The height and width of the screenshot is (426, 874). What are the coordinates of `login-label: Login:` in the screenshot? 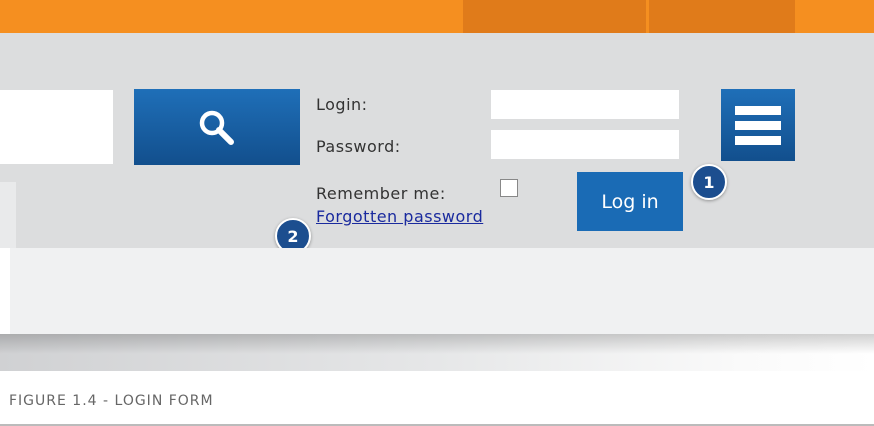 It's located at (342, 104).